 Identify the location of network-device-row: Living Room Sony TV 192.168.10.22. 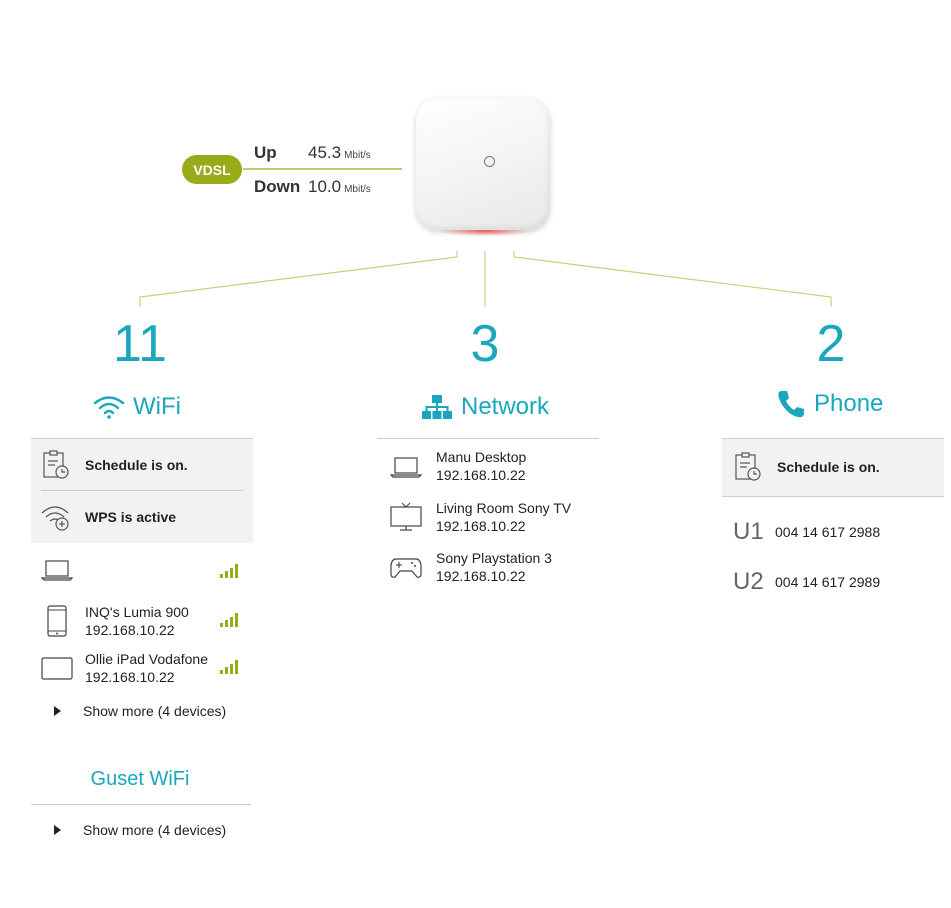
(488, 519).